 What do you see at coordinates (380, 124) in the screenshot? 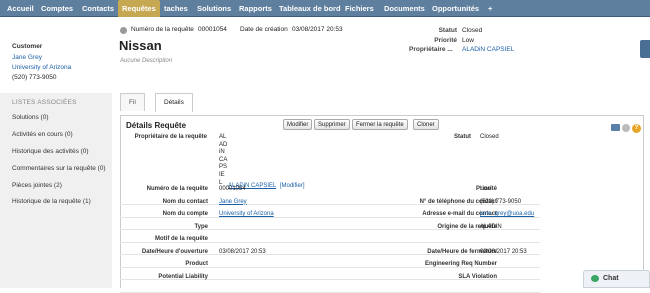
I see `close-case-button: Fermer la requête` at bounding box center [380, 124].